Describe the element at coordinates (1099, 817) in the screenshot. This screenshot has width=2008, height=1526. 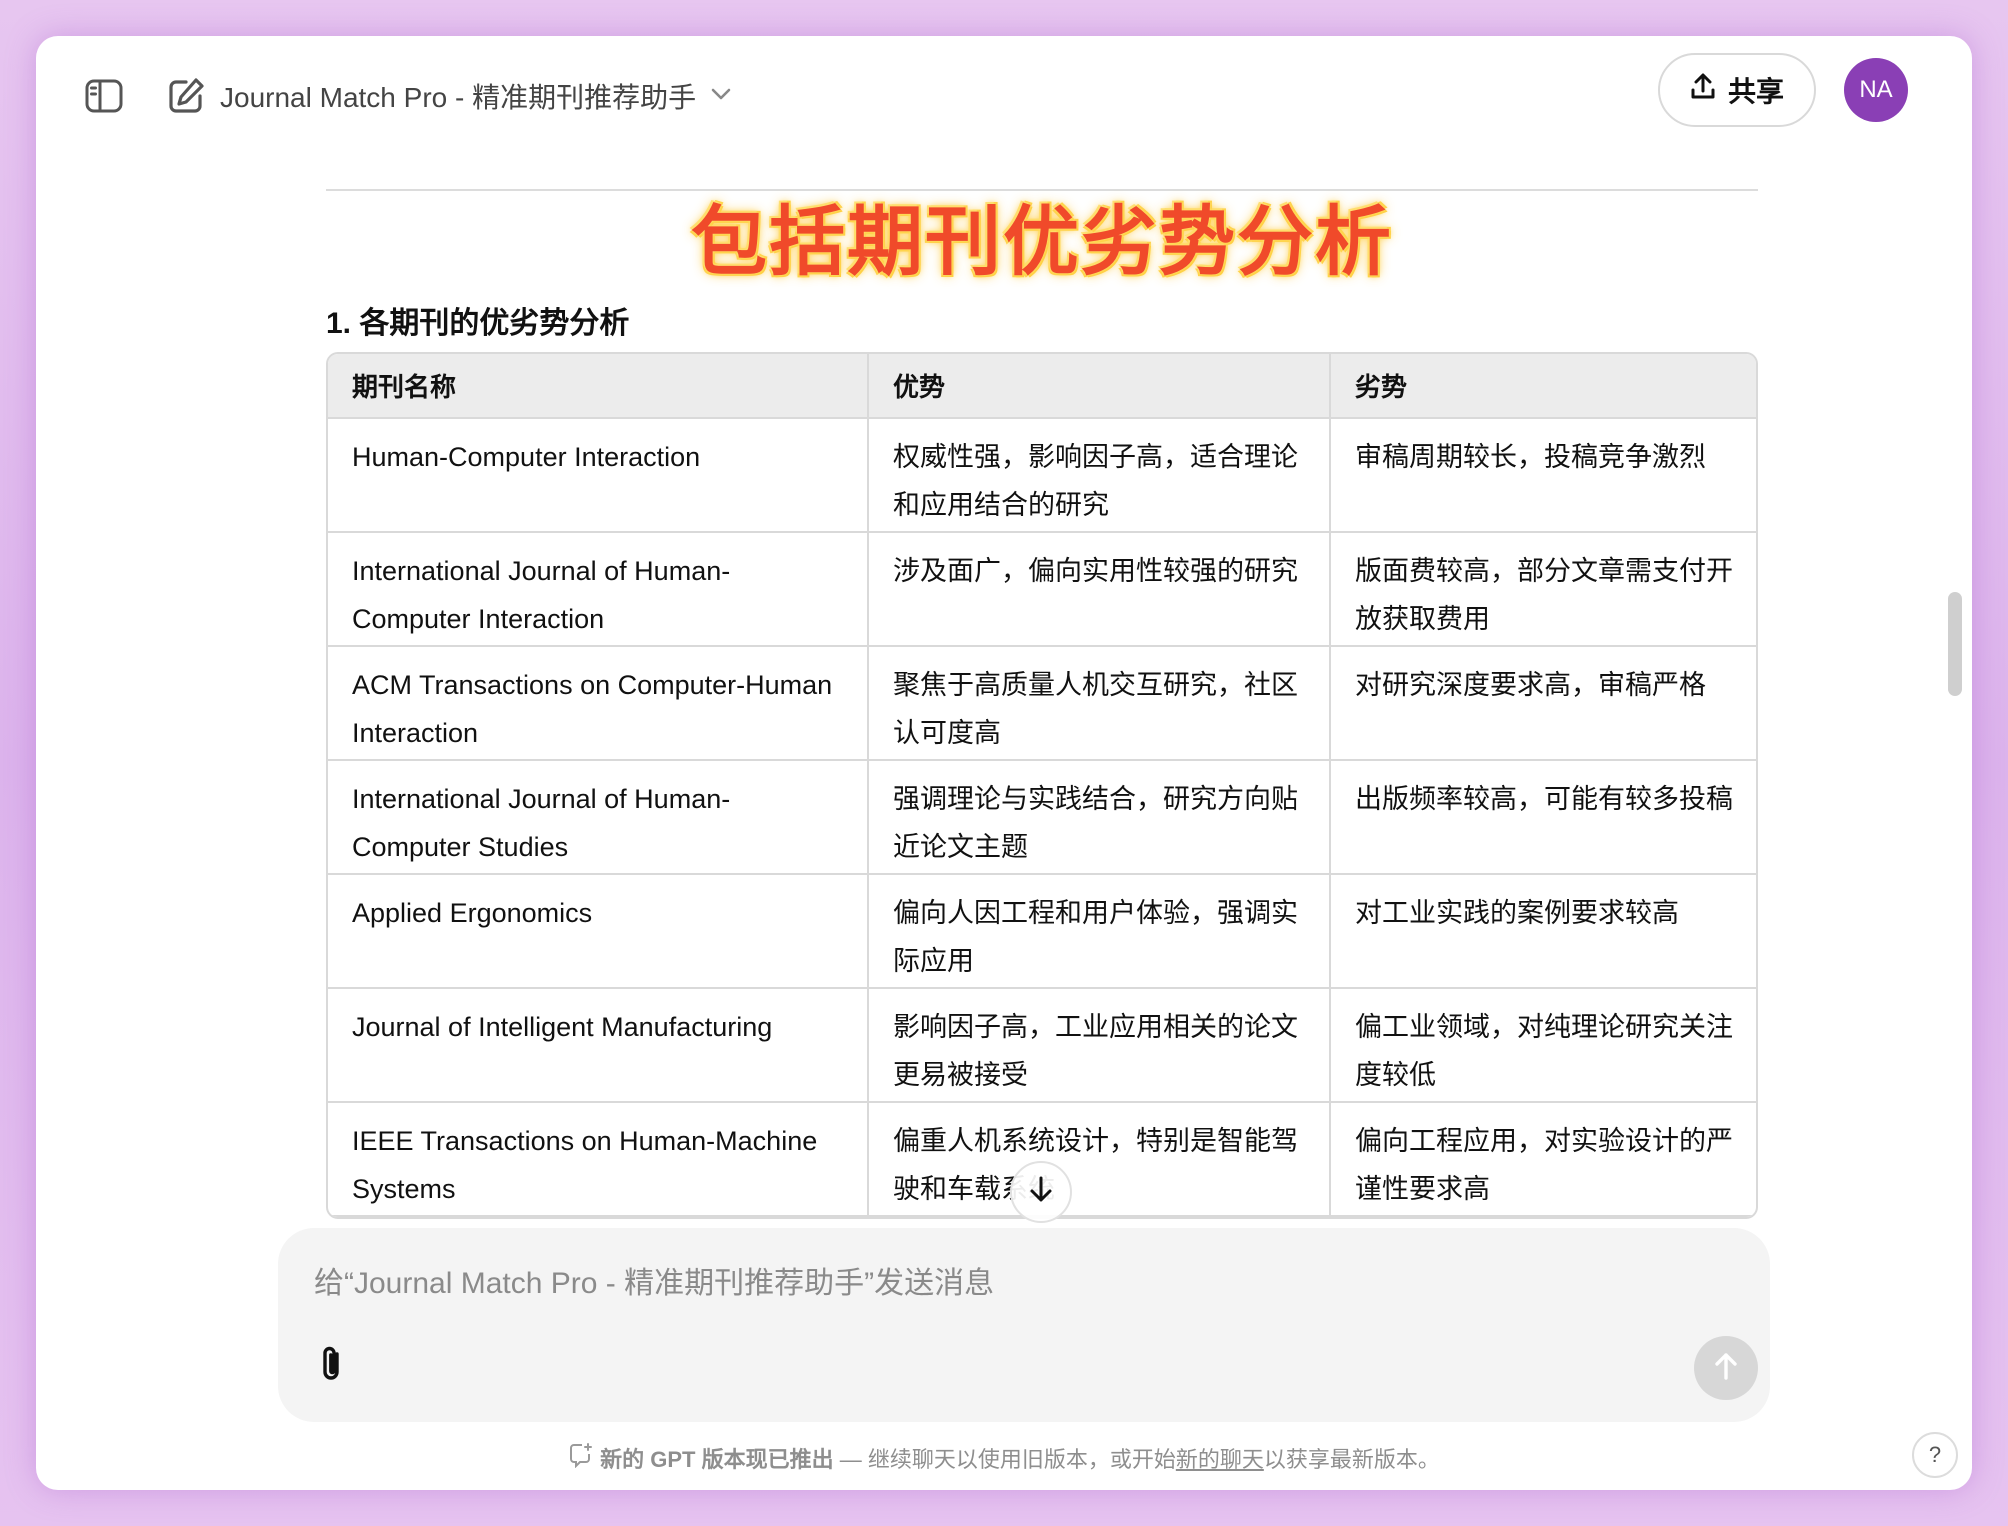
I see `cell-advantages: 强调理论与实践结合，研究方向贴近论文主题` at that location.